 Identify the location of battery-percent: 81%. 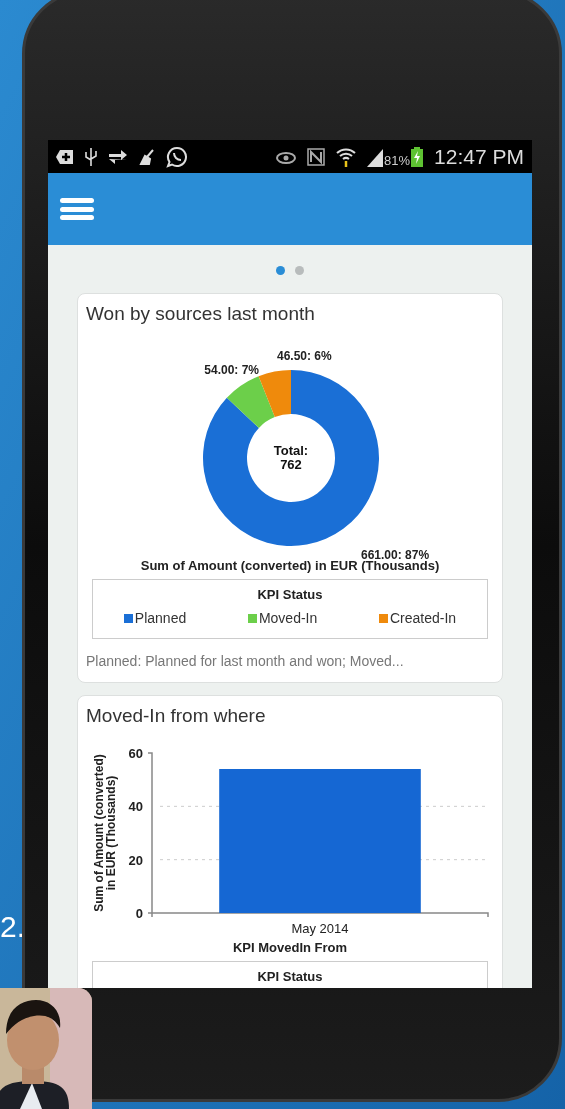
(397, 160).